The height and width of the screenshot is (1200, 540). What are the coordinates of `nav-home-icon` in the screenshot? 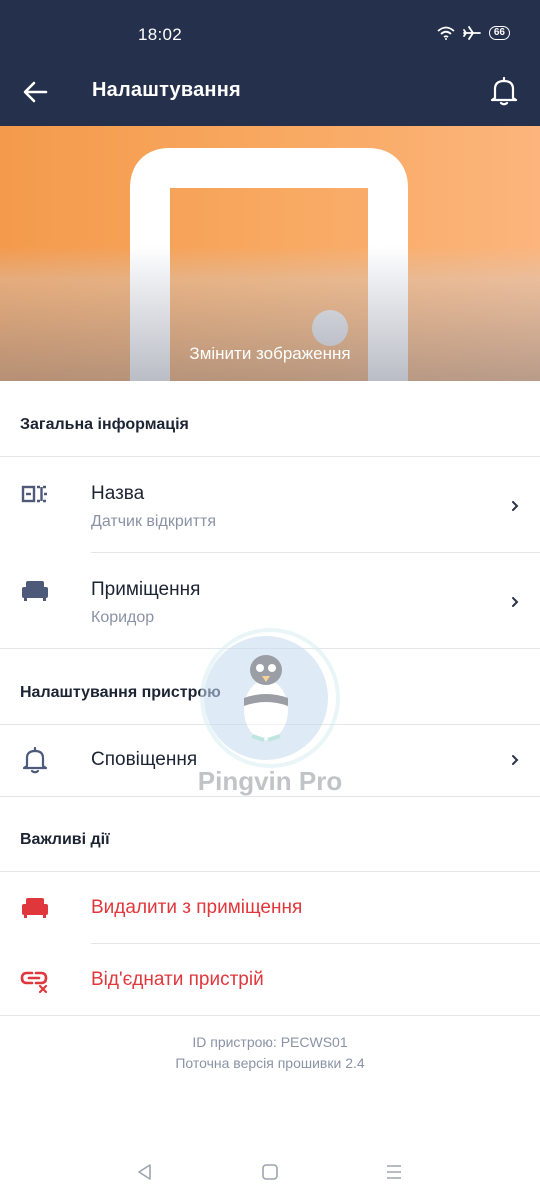 It's located at (270, 1172).